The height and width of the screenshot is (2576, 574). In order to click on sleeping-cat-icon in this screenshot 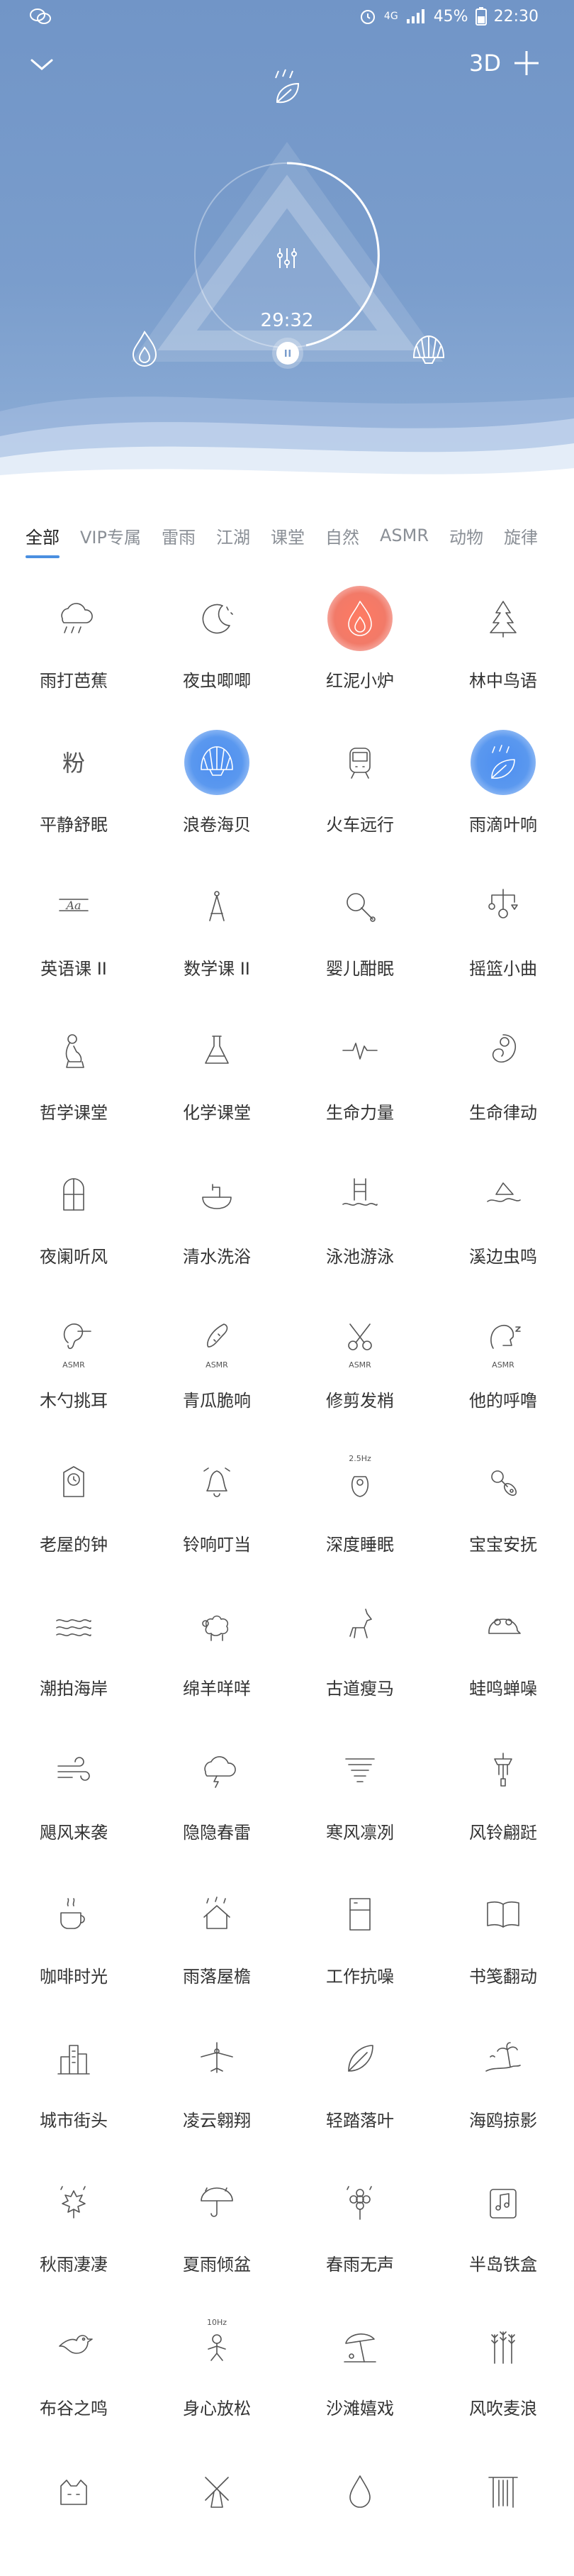, I will do `click(73, 2490)`.